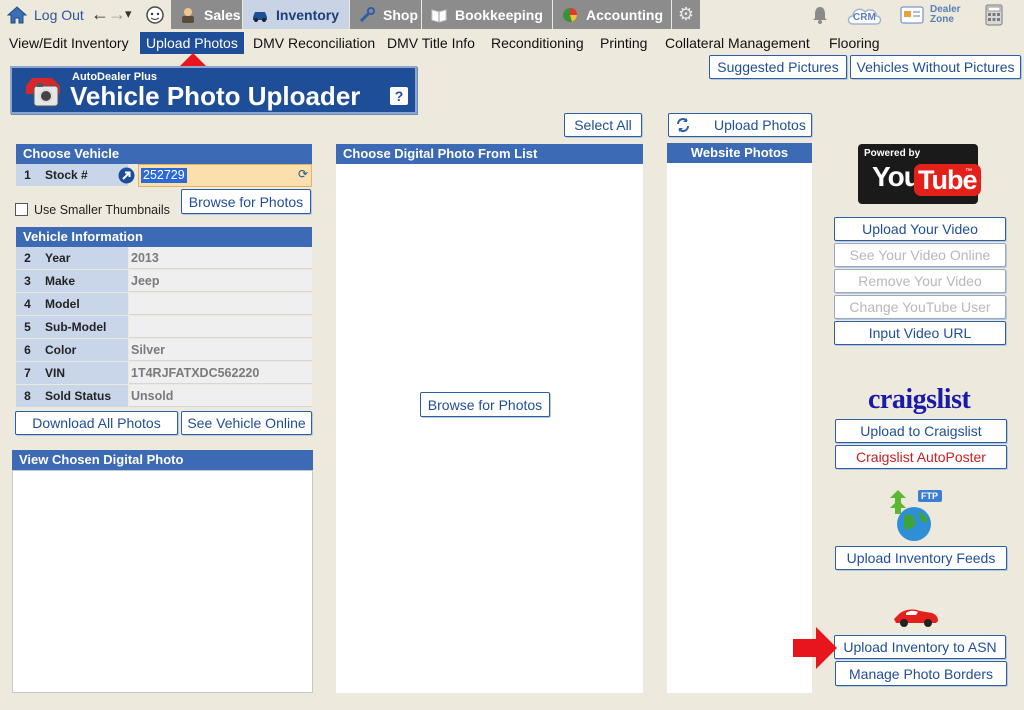 This screenshot has width=1024, height=710. What do you see at coordinates (892, 153) in the screenshot?
I see `powered-by-label: Powered by` at bounding box center [892, 153].